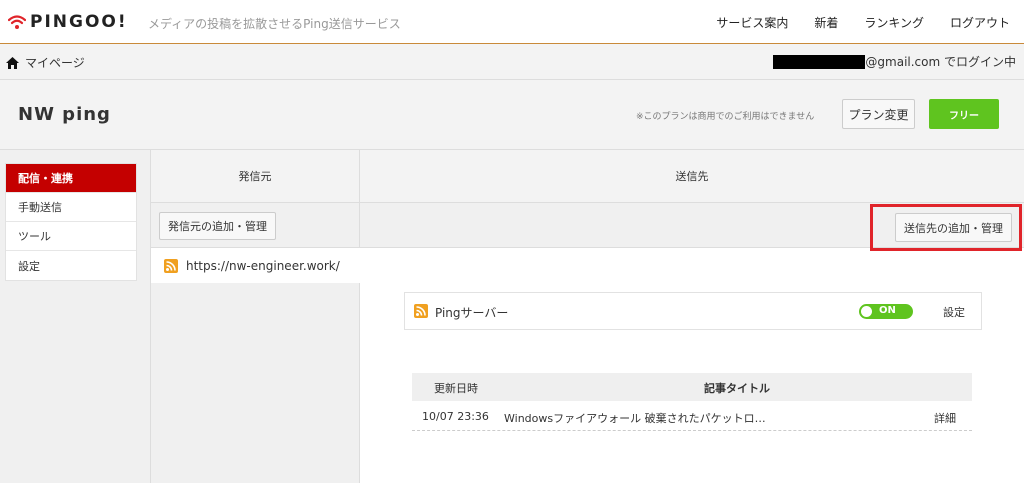 The image size is (1024, 483). I want to click on sidebar-item-settings: 設定, so click(71, 265).